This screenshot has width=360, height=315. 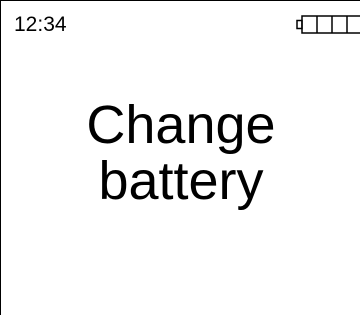 I want to click on status-bar: 12:34, so click(x=180, y=19).